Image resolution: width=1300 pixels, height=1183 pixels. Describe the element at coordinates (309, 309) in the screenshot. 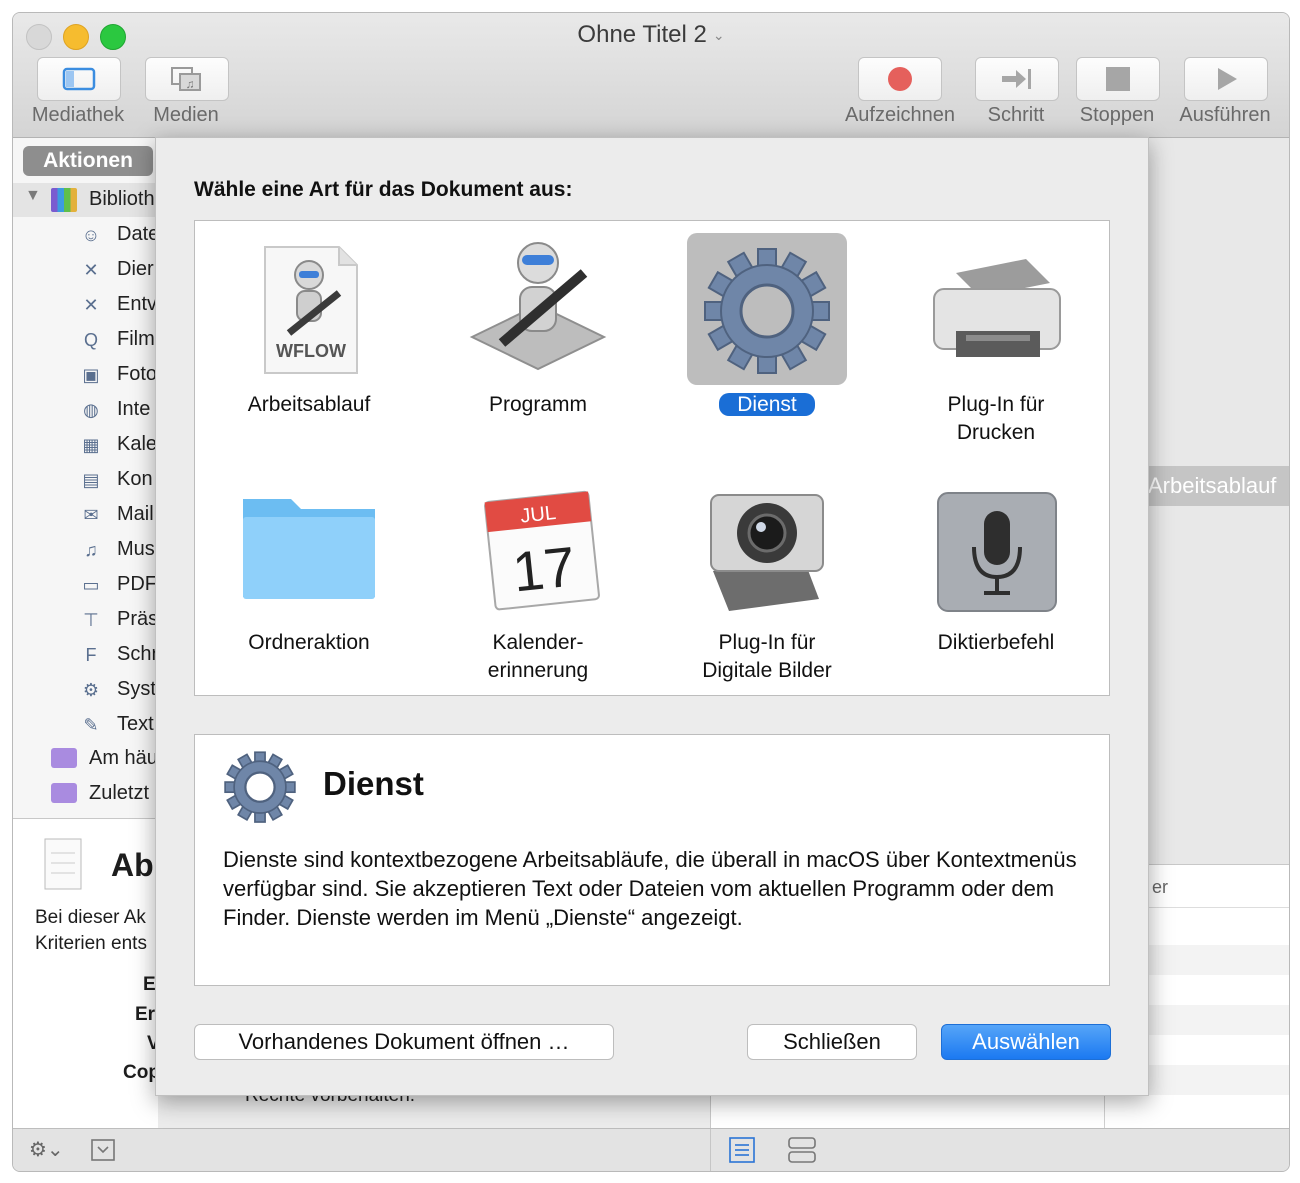

I see `workflow-file-icon: WFLOW` at that location.